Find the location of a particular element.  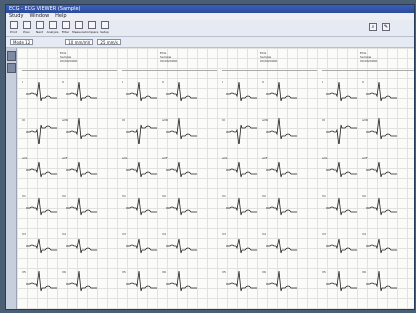

menu-window: Window is located at coordinates (39, 16).